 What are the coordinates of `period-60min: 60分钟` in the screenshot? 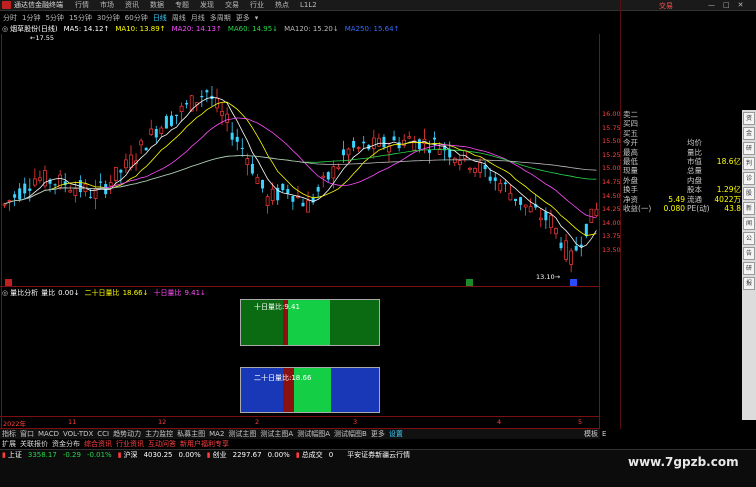 It's located at (136, 18).